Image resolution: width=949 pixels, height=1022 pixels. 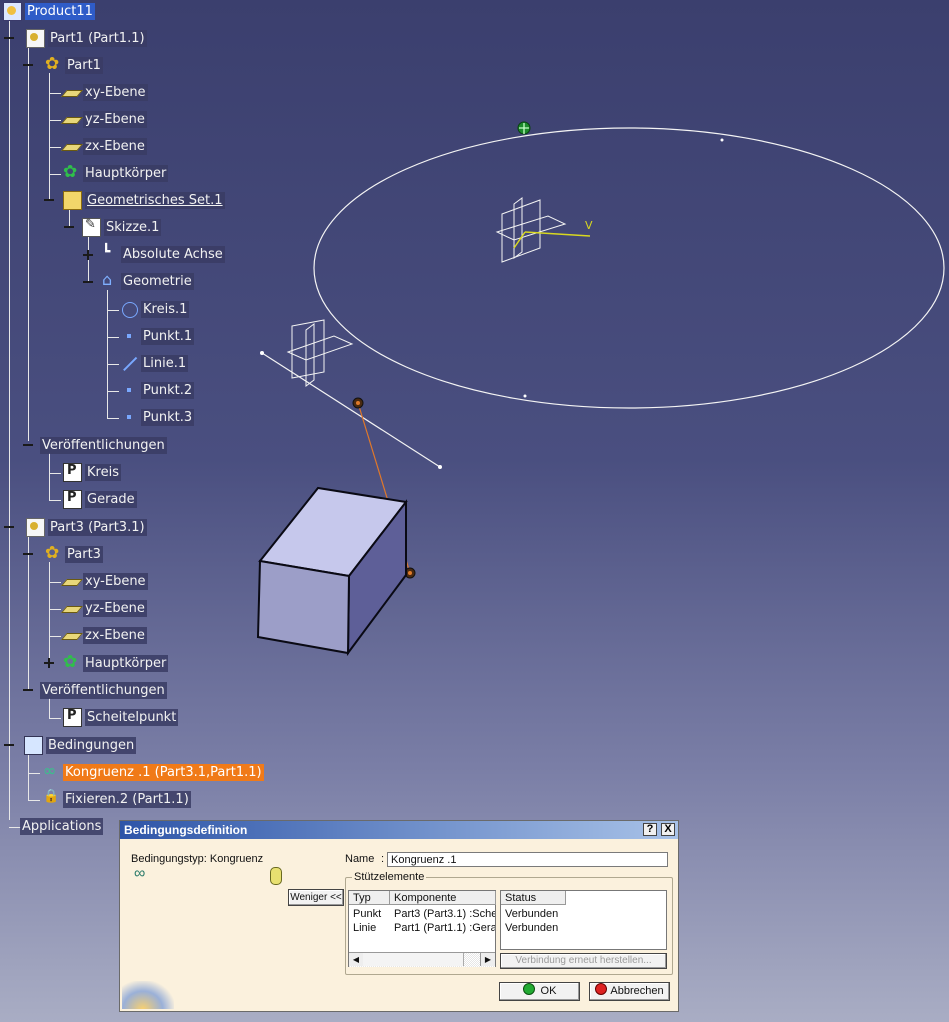 What do you see at coordinates (91, 745) in the screenshot?
I see `tree-node-label: Bedingungen` at bounding box center [91, 745].